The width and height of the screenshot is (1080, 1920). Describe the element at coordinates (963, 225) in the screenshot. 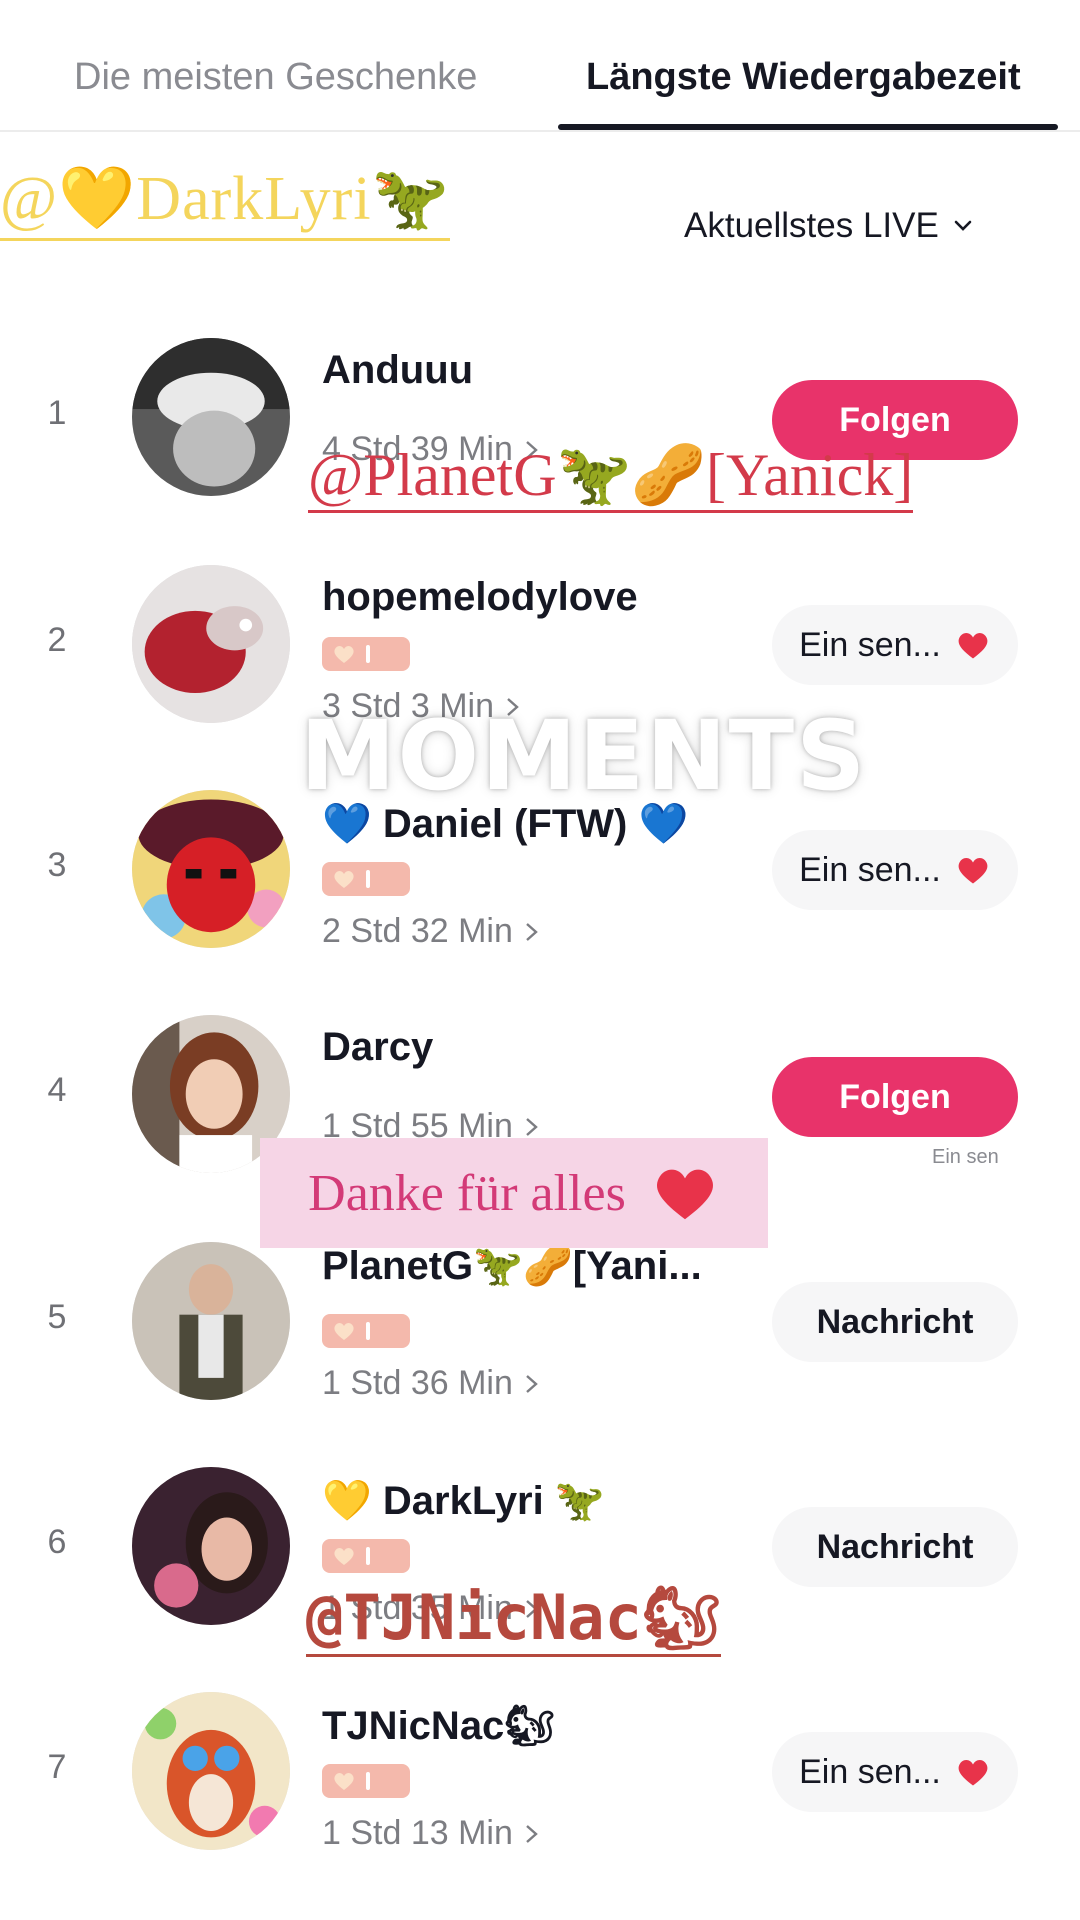

I see `chevron-down-icon` at that location.